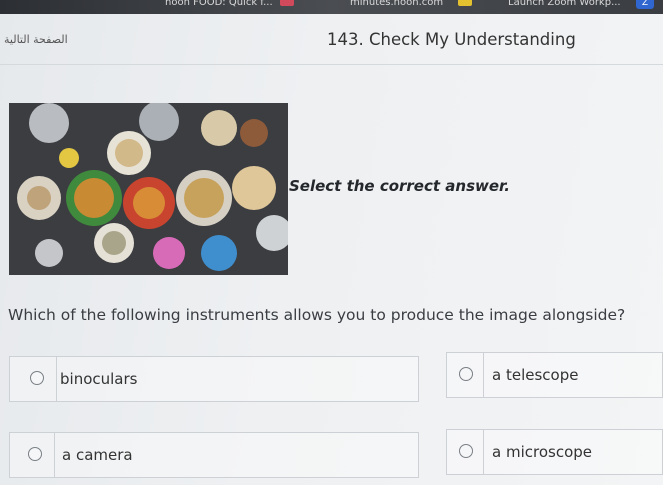  What do you see at coordinates (399, 186) in the screenshot?
I see `instruction-text: Select the correct answer.` at bounding box center [399, 186].